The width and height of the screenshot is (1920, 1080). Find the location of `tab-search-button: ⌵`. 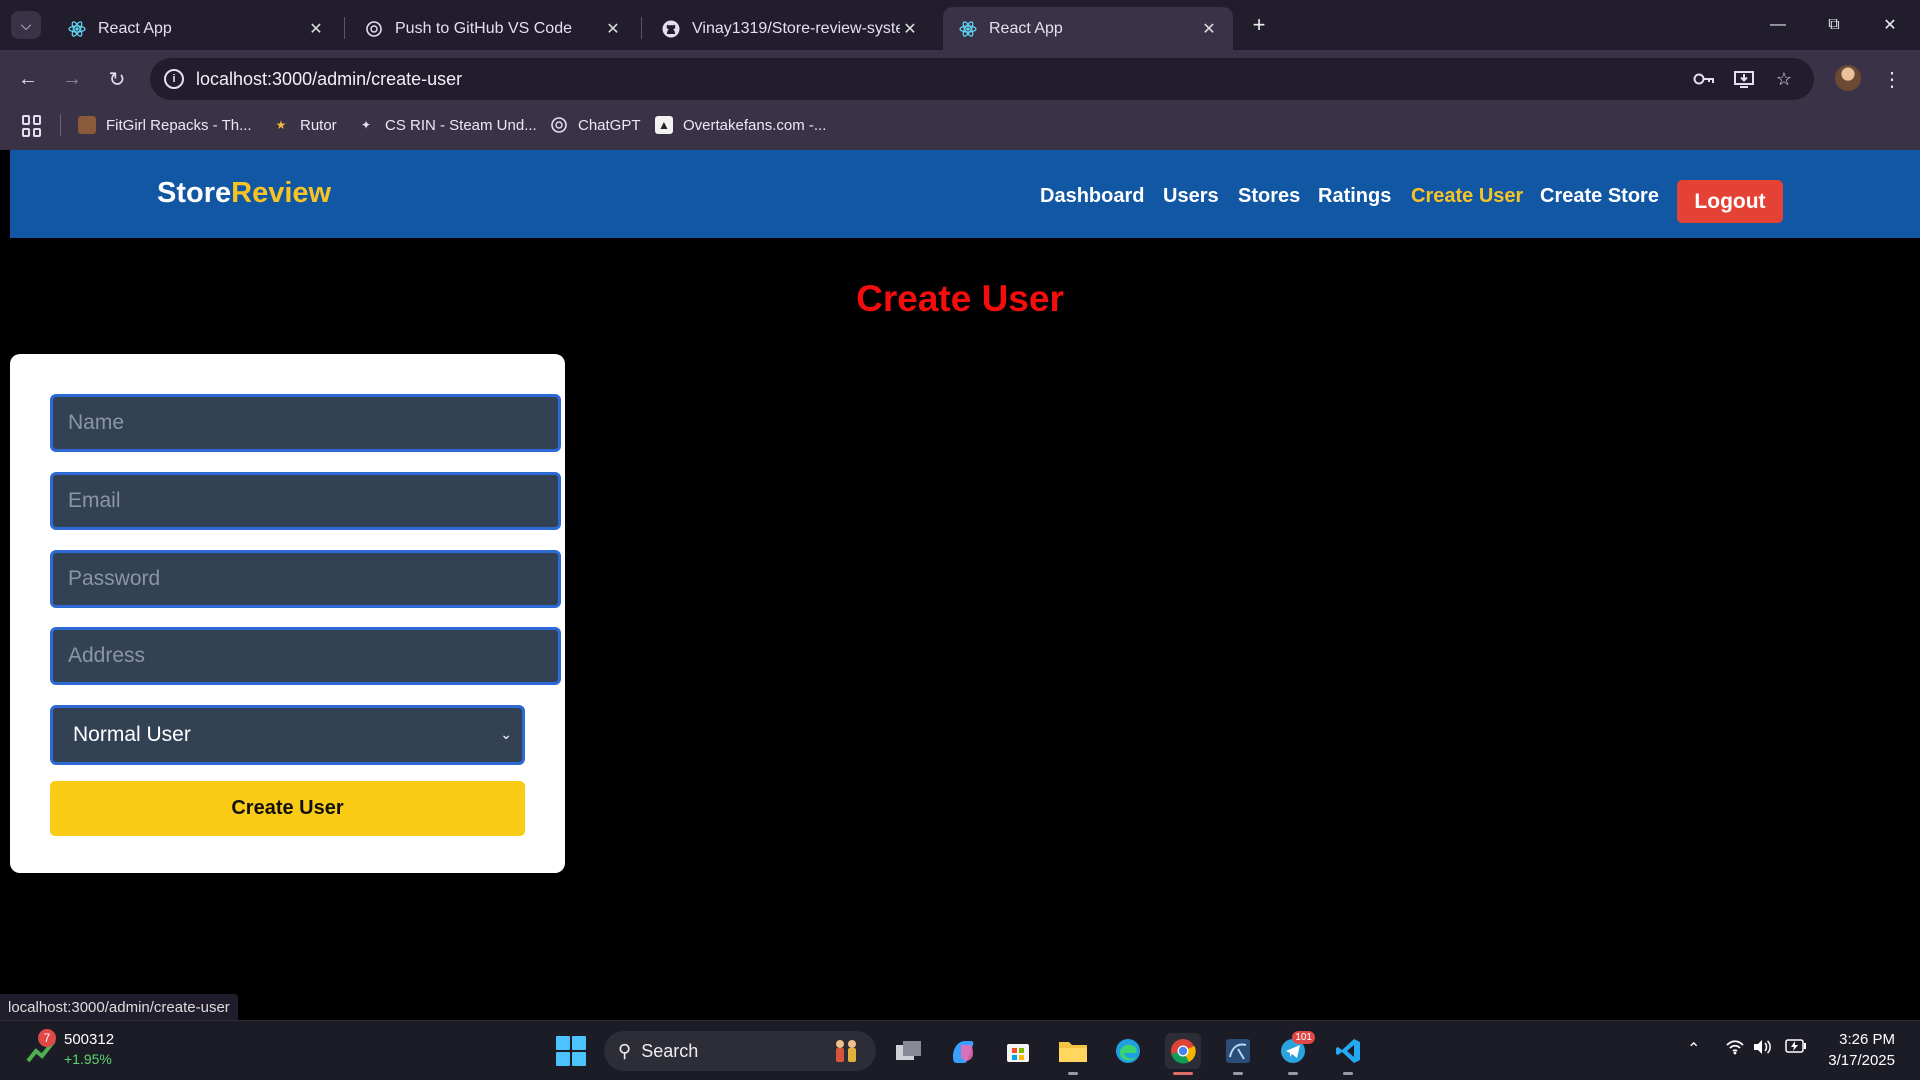

tab-search-button: ⌵ is located at coordinates (26, 25).